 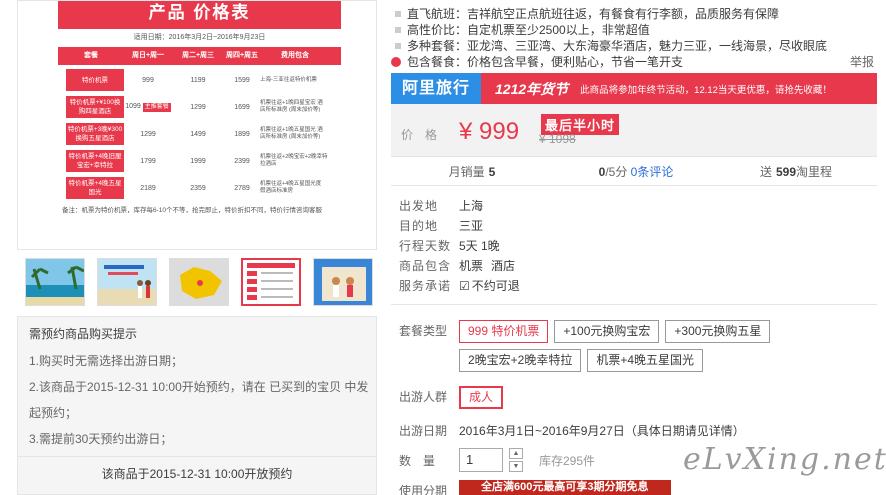 I want to click on row-price-sun-mon: 1099 主推套餐, so click(x=148, y=107).